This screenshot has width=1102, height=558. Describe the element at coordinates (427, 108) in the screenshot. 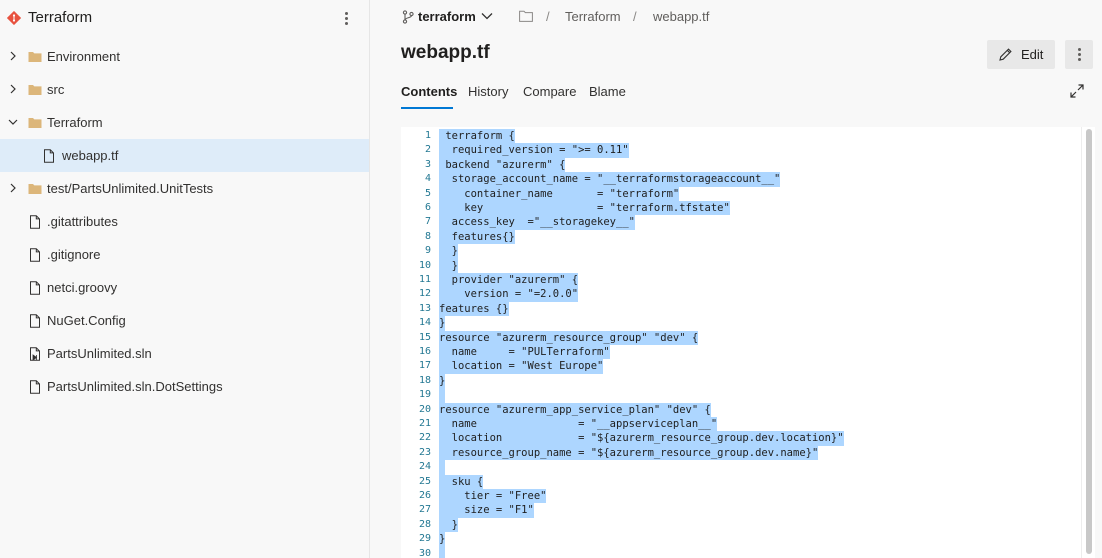

I see `active-tab-indicator` at that location.